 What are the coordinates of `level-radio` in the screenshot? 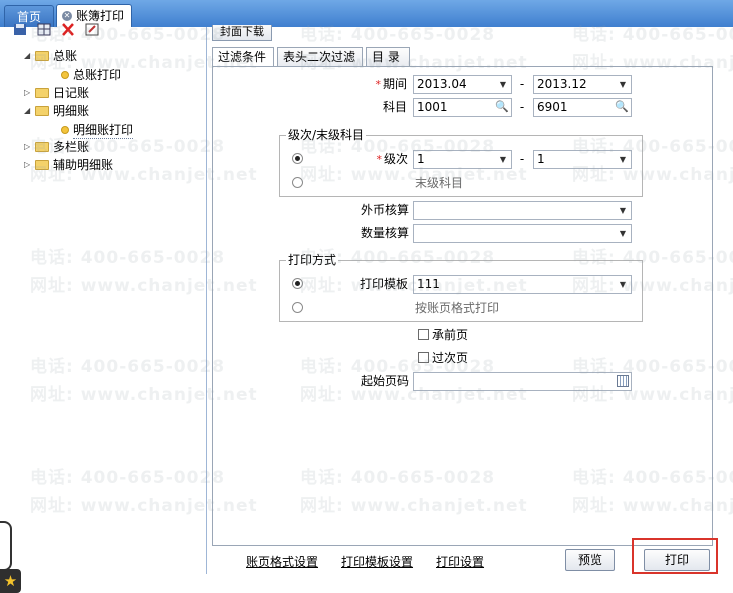 It's located at (297, 158).